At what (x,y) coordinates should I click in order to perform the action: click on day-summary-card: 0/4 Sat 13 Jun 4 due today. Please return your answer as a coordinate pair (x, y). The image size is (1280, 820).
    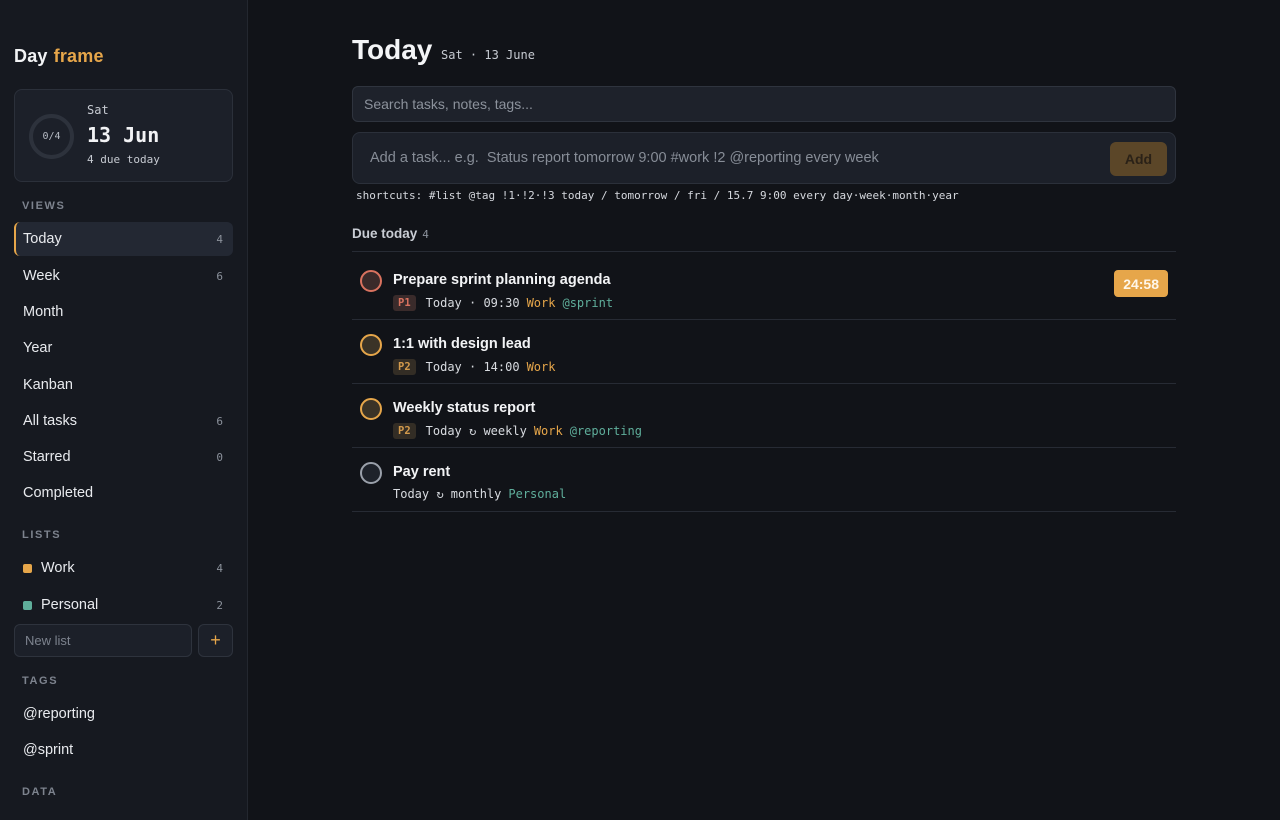
    Looking at the image, I should click on (123, 135).